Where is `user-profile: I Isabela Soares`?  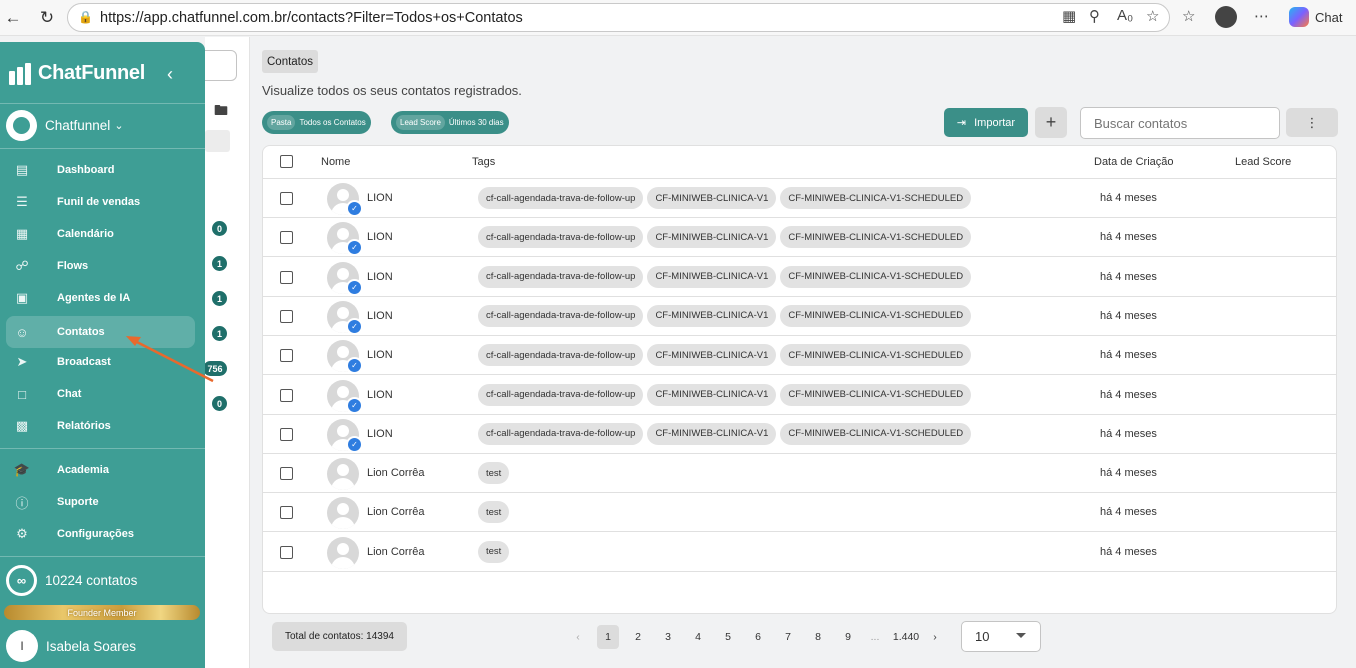
user-profile: I Isabela Soares is located at coordinates (71, 646).